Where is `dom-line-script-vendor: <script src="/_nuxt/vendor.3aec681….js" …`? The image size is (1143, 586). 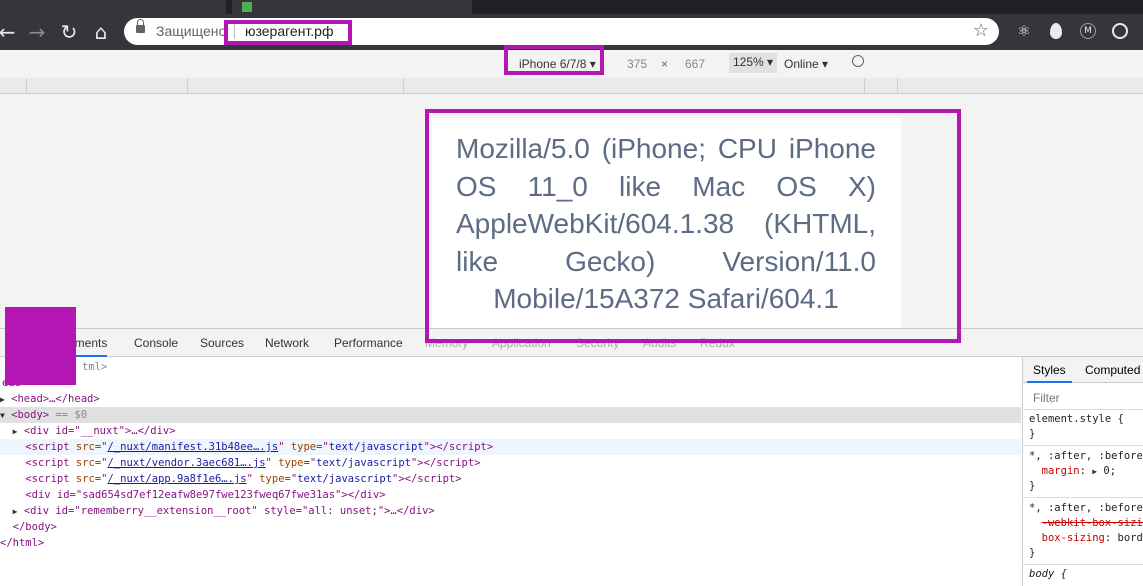 dom-line-script-vendor: <script src="/_nuxt/vendor.3aec681….js" … is located at coordinates (510, 463).